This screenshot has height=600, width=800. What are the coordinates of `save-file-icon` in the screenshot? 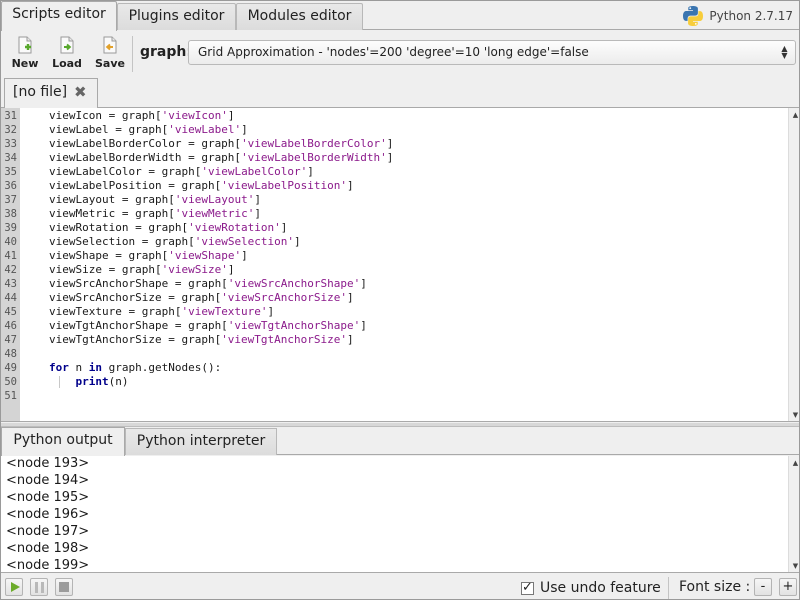 It's located at (110, 45).